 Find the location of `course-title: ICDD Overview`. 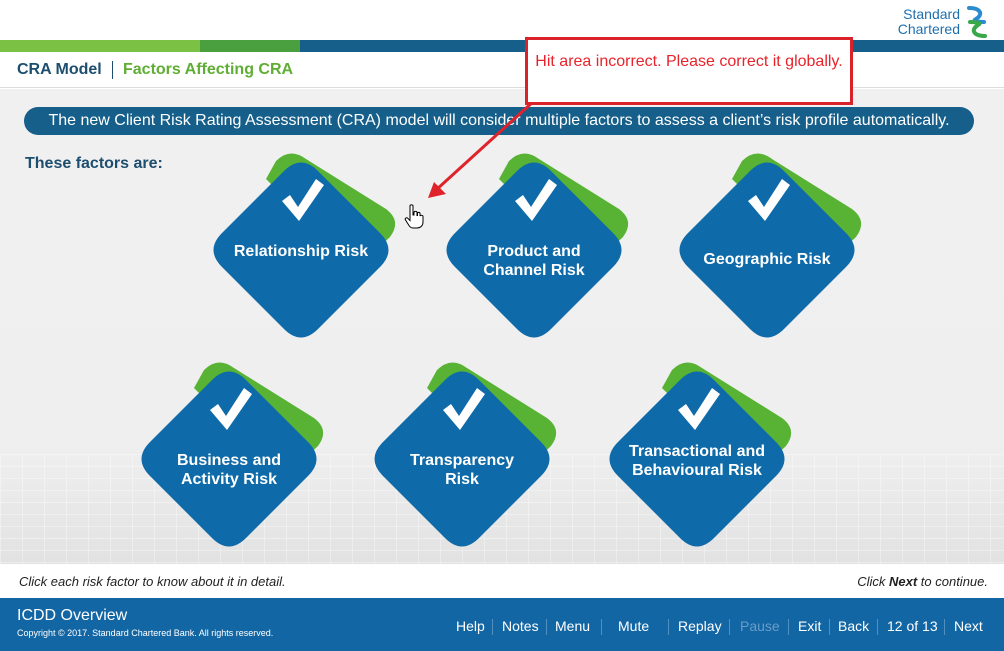

course-title: ICDD Overview is located at coordinates (72, 615).